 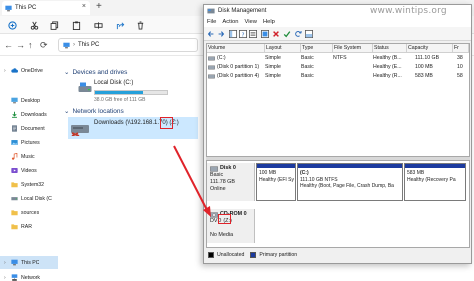 What do you see at coordinates (192, 181) in the screenshot?
I see `red-arrow` at bounding box center [192, 181].